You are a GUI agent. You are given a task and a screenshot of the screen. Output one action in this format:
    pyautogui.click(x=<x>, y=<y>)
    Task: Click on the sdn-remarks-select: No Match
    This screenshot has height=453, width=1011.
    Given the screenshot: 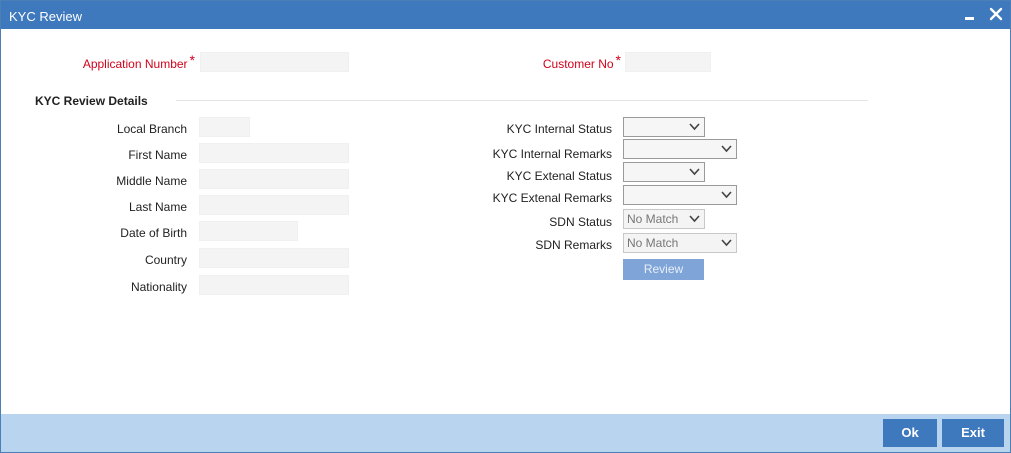 What is the action you would take?
    pyautogui.click(x=680, y=243)
    